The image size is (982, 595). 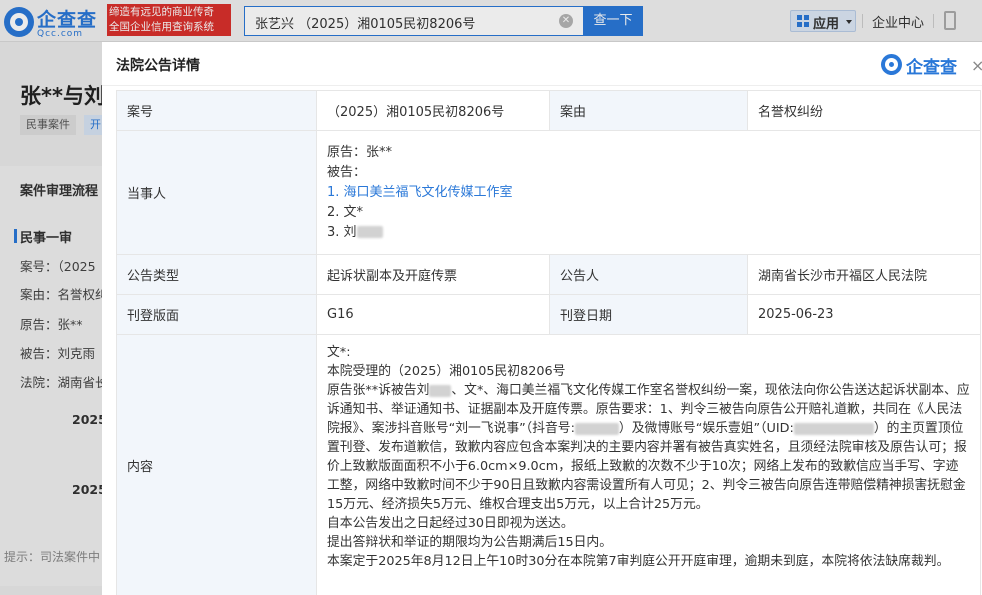 I want to click on defendant-label: 被告：, so click(x=347, y=172).